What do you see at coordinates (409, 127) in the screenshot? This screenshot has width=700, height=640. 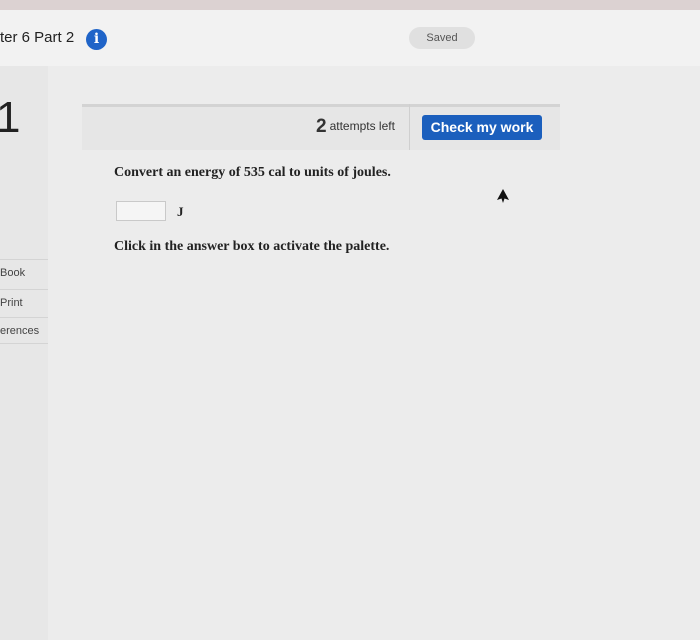 I see `divider` at bounding box center [409, 127].